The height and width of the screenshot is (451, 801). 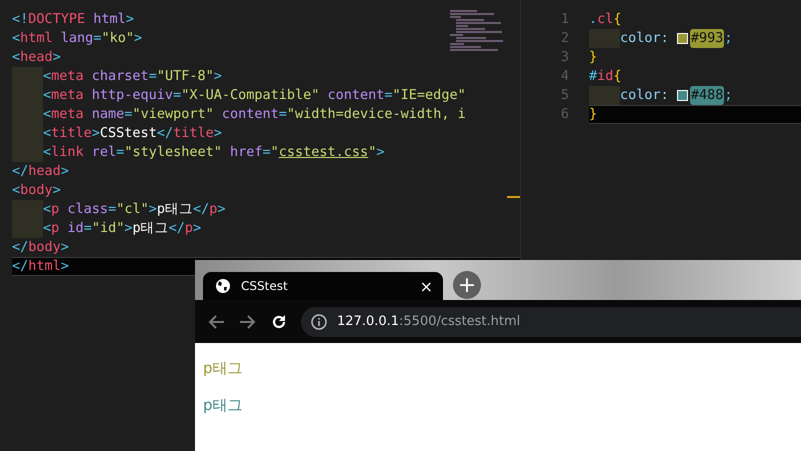 What do you see at coordinates (248, 322) in the screenshot?
I see `forward-arrow-icon` at bounding box center [248, 322].